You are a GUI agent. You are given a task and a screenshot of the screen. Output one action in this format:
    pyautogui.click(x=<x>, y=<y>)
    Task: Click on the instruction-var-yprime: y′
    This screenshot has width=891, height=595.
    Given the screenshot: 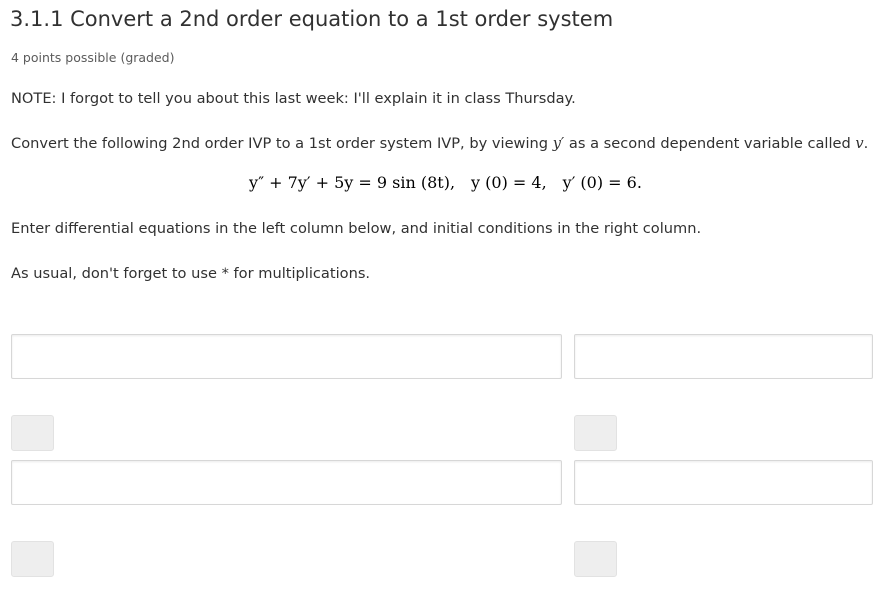 What is the action you would take?
    pyautogui.click(x=558, y=143)
    